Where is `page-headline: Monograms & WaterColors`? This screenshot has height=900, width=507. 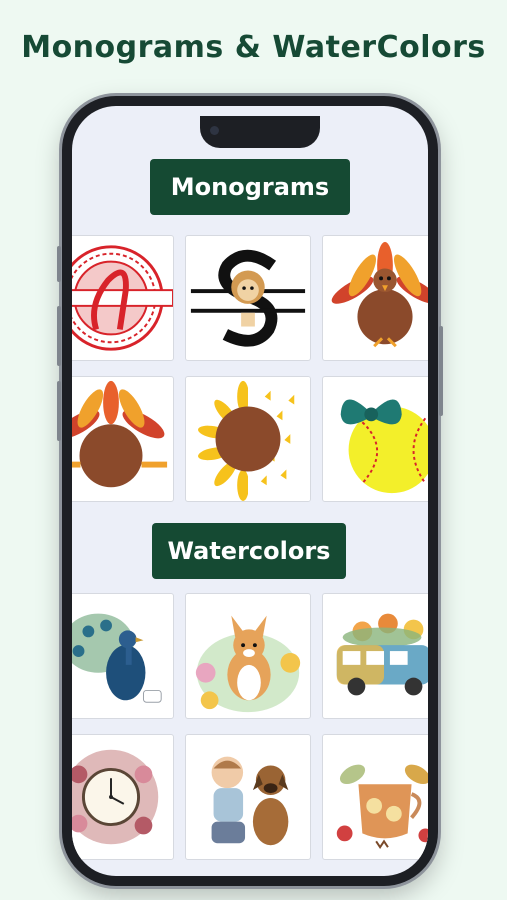
page-headline: Monograms & WaterColors is located at coordinates (253, 47).